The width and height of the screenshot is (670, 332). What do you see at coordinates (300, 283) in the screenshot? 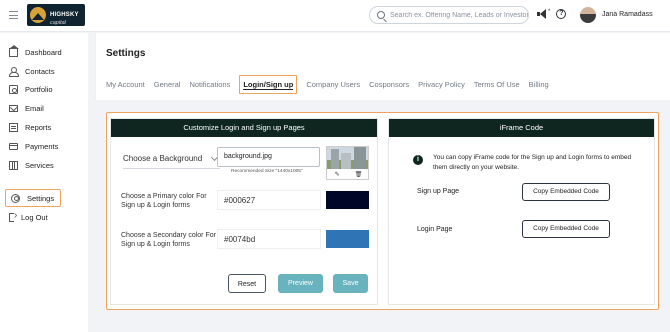
I see `preview-button: Preview` at bounding box center [300, 283].